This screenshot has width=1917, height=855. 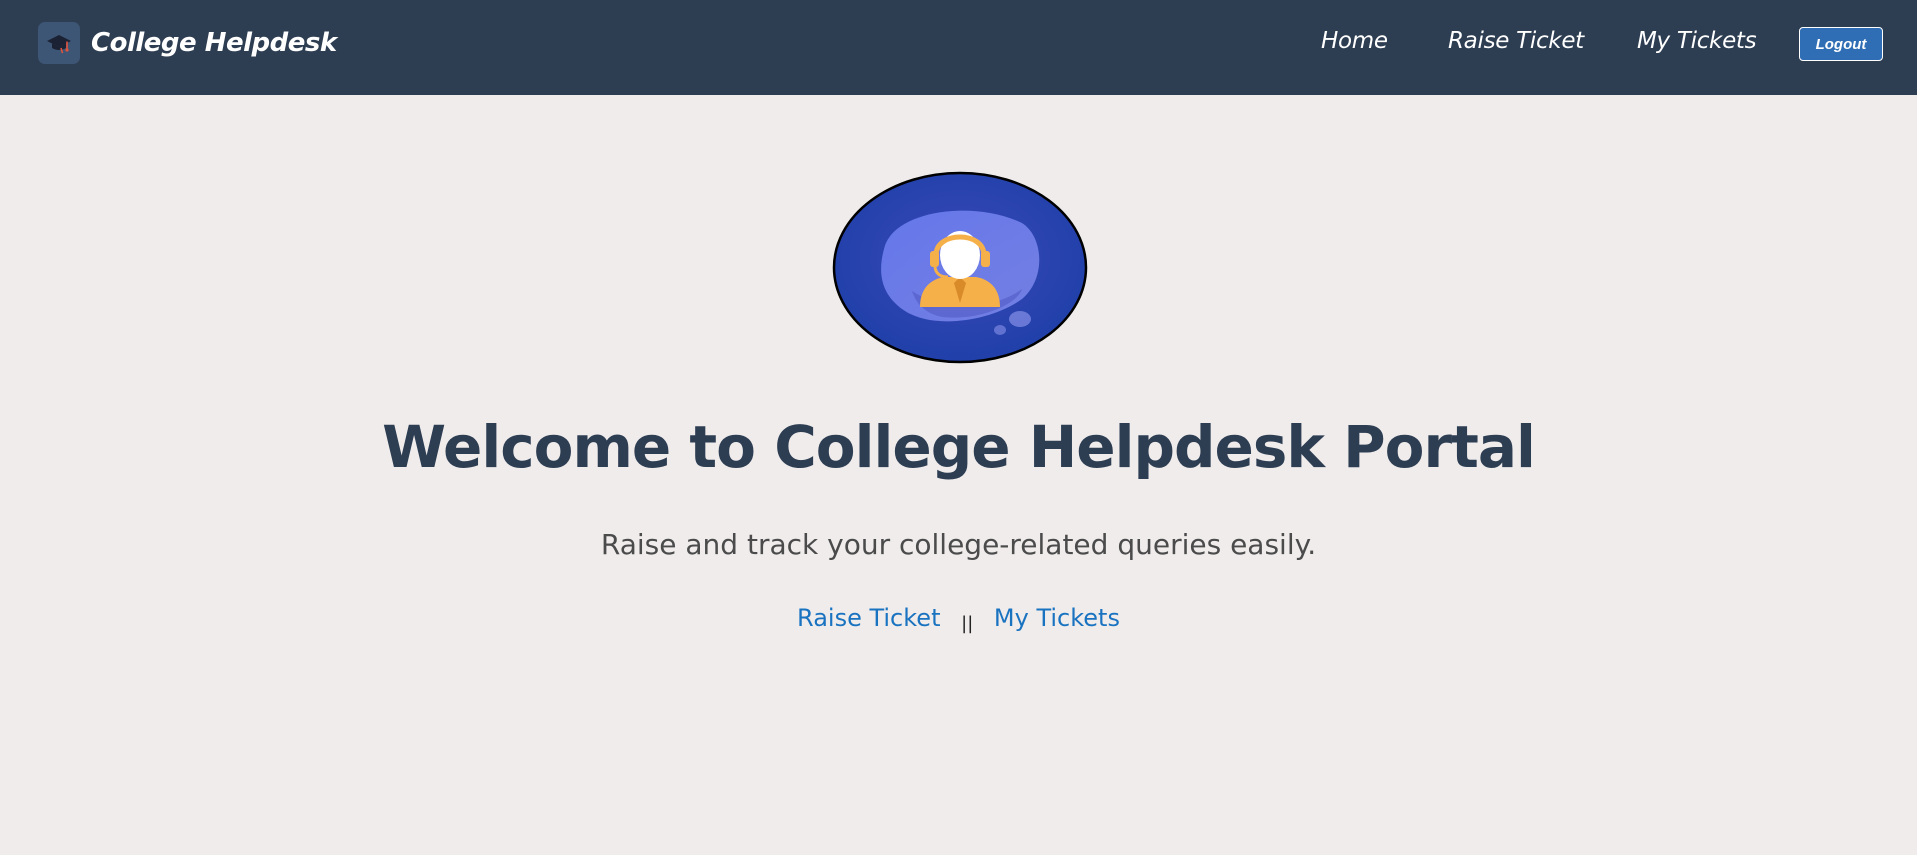 I want to click on nav-my-tickets-link: My Tickets, so click(x=1697, y=41).